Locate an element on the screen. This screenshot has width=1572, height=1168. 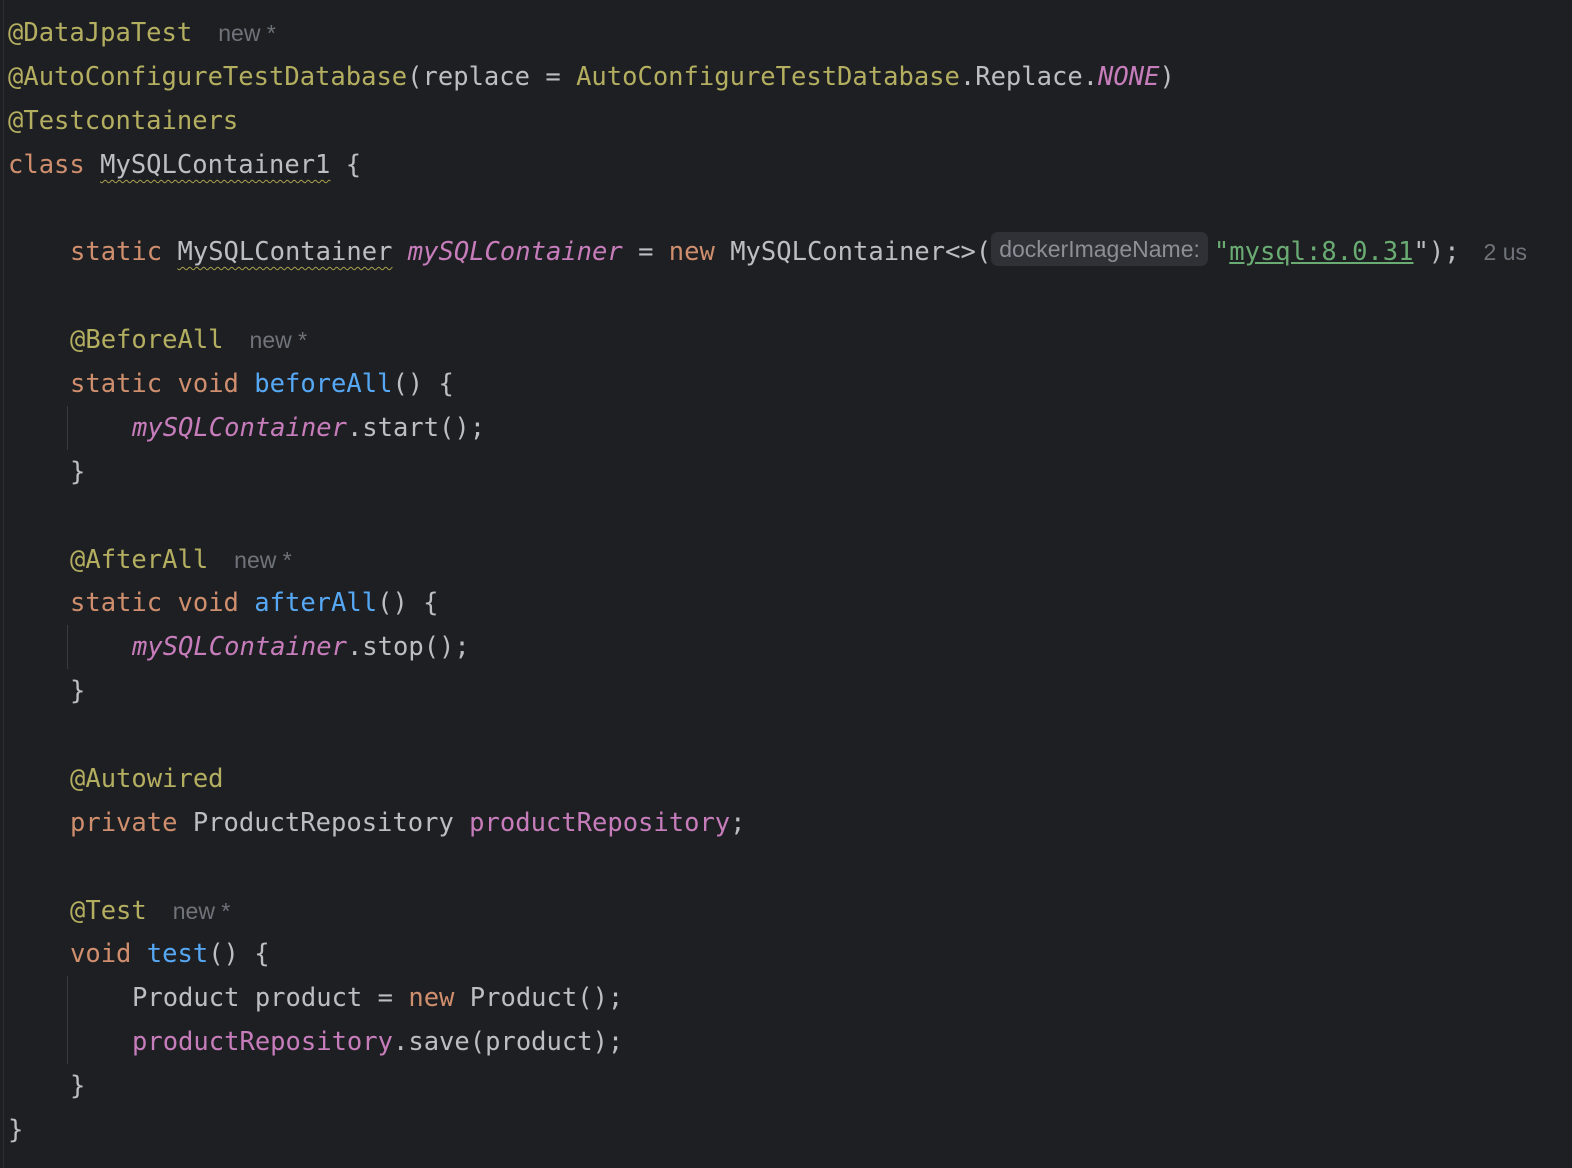
code-line-afterall-annotation: @AfterAll new * is located at coordinates (181, 560).